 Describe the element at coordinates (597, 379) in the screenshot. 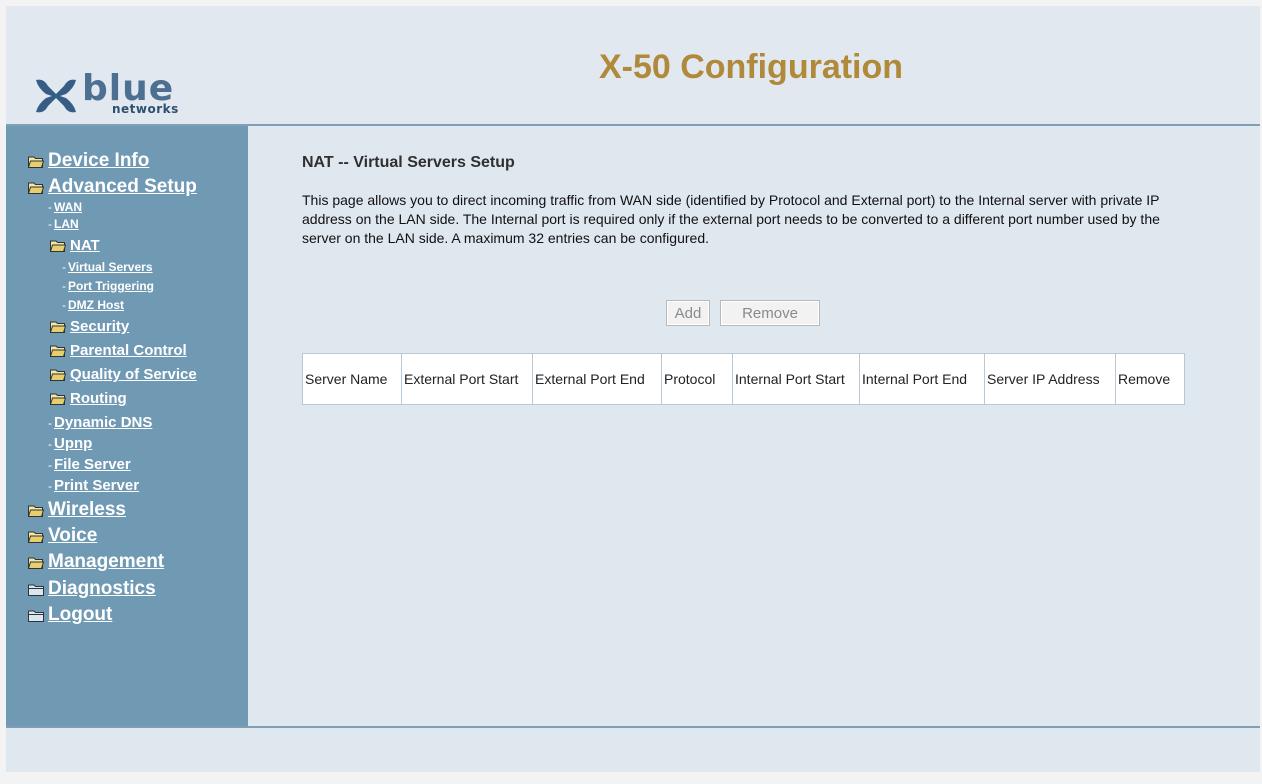

I see `column-header-external-port-end: External Port End` at that location.